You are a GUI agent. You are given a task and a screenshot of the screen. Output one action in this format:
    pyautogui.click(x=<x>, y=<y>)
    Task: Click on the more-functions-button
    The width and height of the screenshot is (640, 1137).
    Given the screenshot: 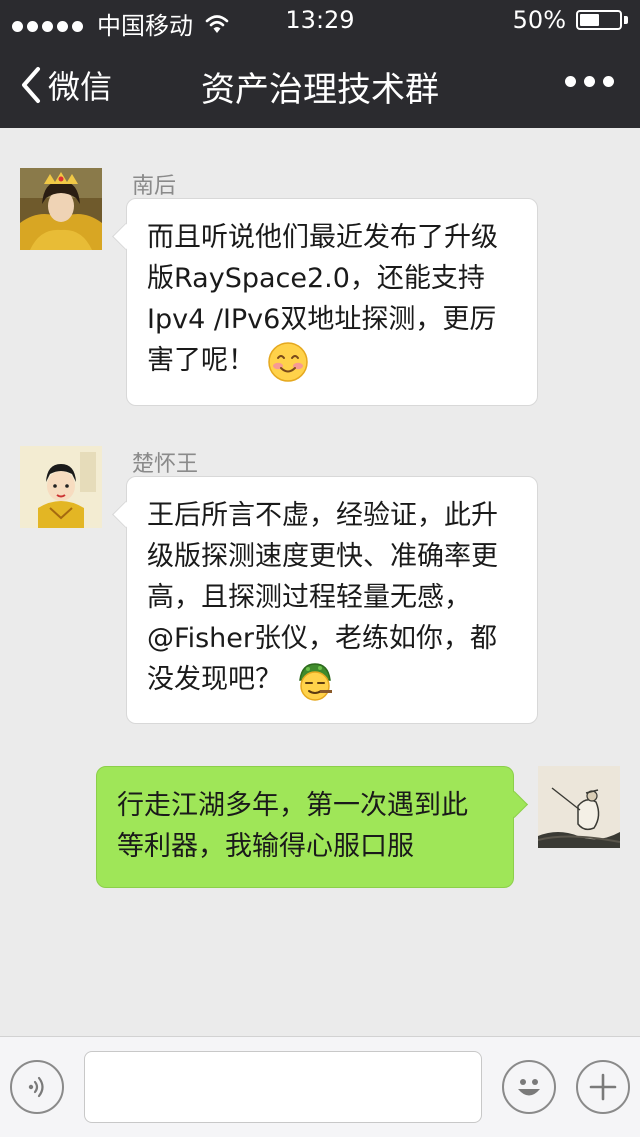 What is the action you would take?
    pyautogui.click(x=603, y=1087)
    